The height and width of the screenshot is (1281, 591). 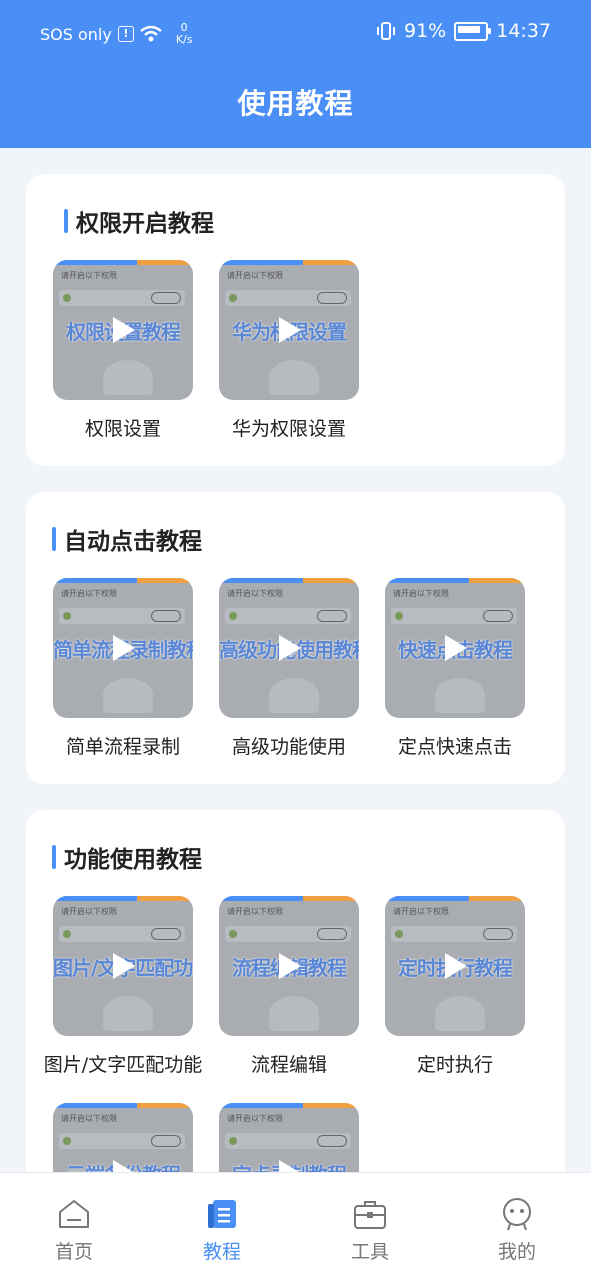 I want to click on tutorial-video-thumbnail: 请开启以下权限 定时执行教程, so click(x=455, y=966).